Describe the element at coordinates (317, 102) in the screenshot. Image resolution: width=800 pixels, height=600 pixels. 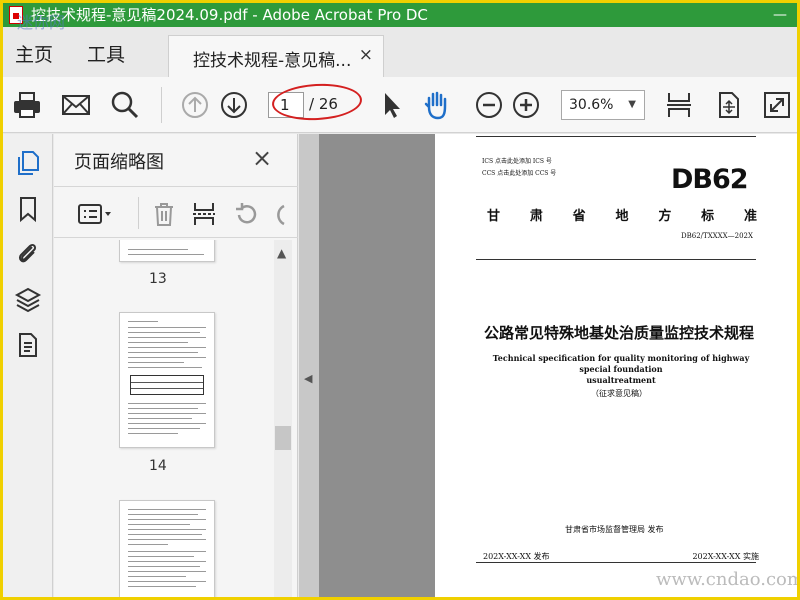
I see `red-highlight-ellipse` at that location.